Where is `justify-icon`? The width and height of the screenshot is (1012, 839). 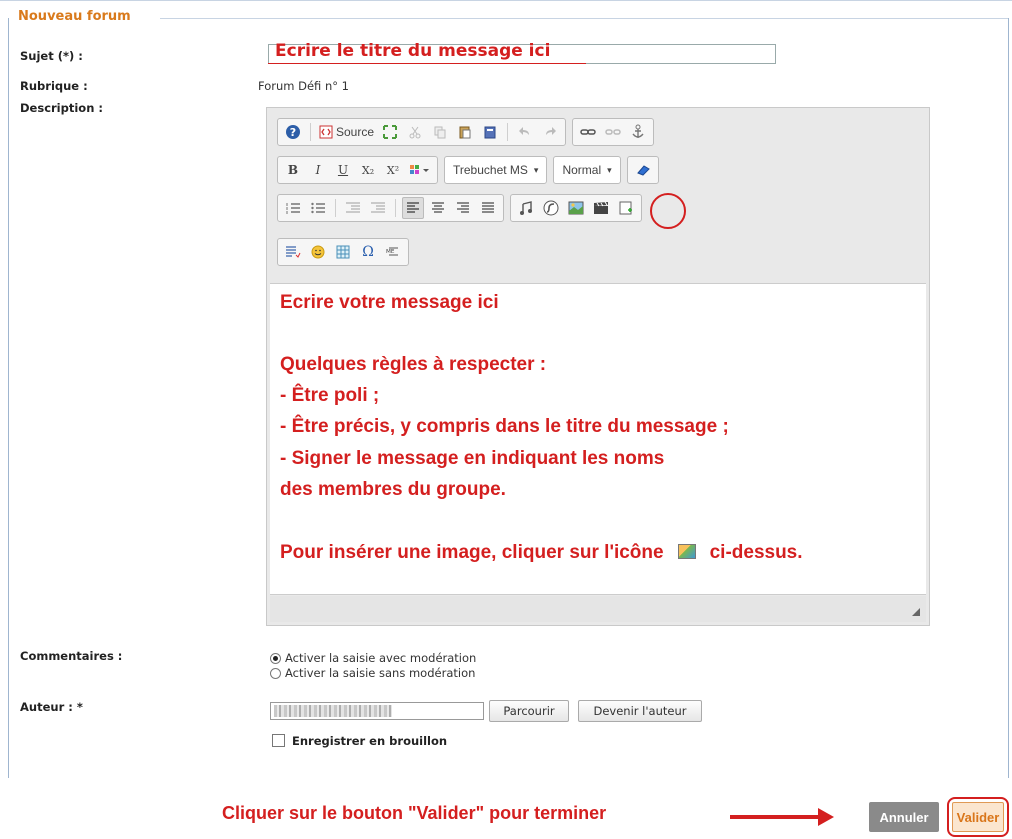 justify-icon is located at coordinates (488, 207).